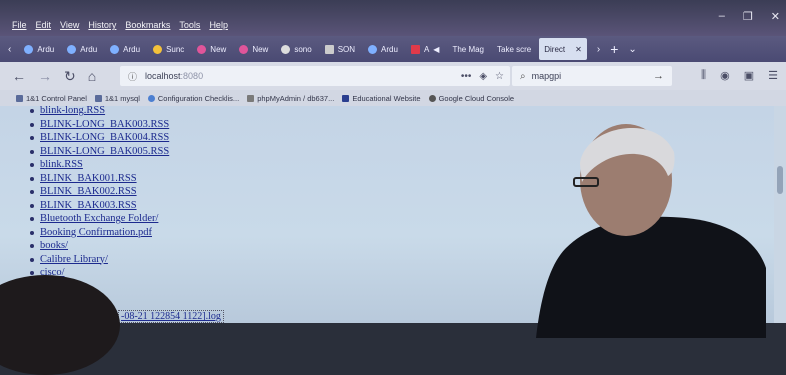 This screenshot has height=375, width=786. Describe the element at coordinates (346, 49) in the screenshot. I see `tab-label: SON` at that location.